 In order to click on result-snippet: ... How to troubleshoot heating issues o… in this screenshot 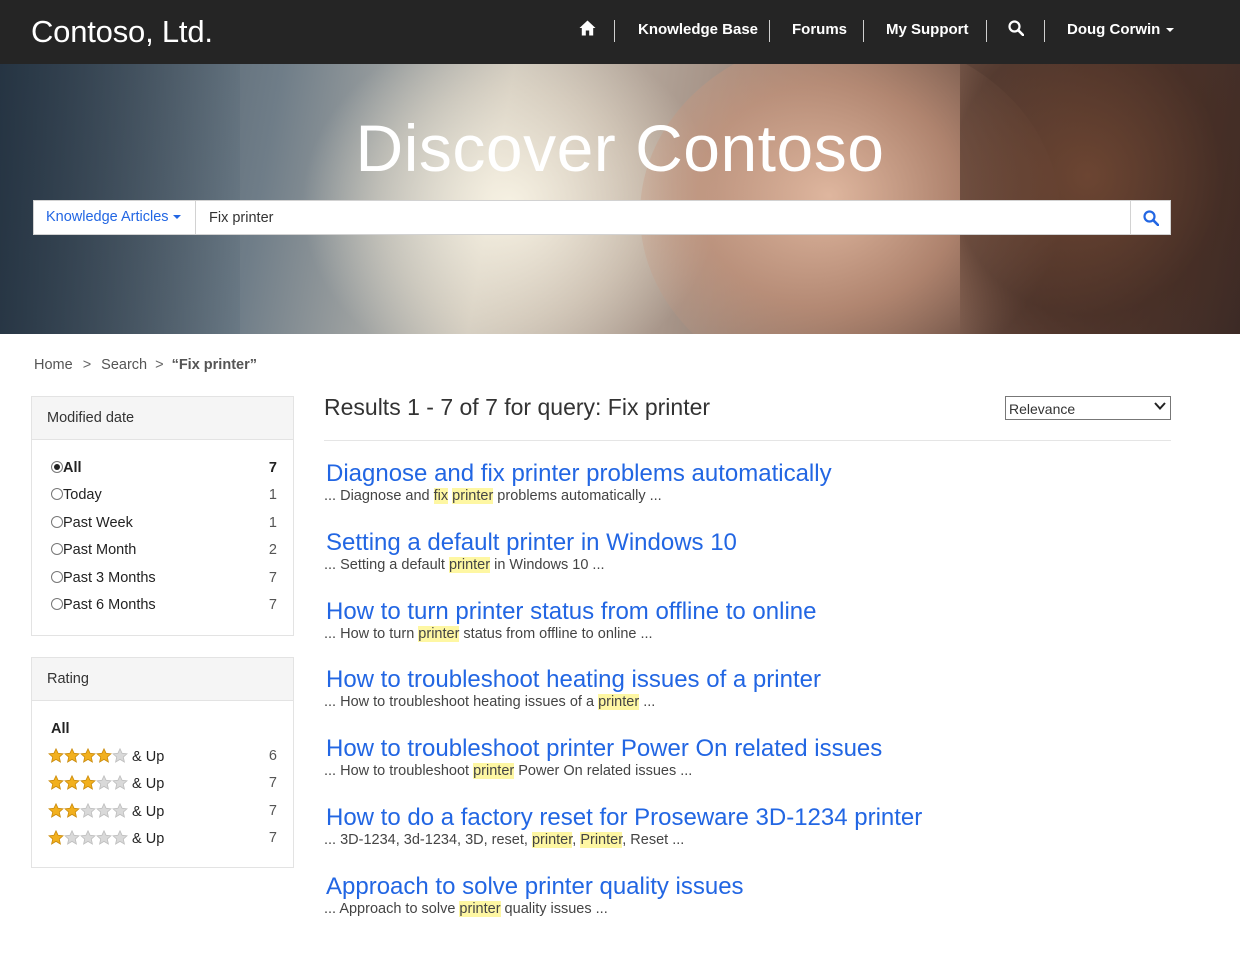, I will do `click(754, 702)`.